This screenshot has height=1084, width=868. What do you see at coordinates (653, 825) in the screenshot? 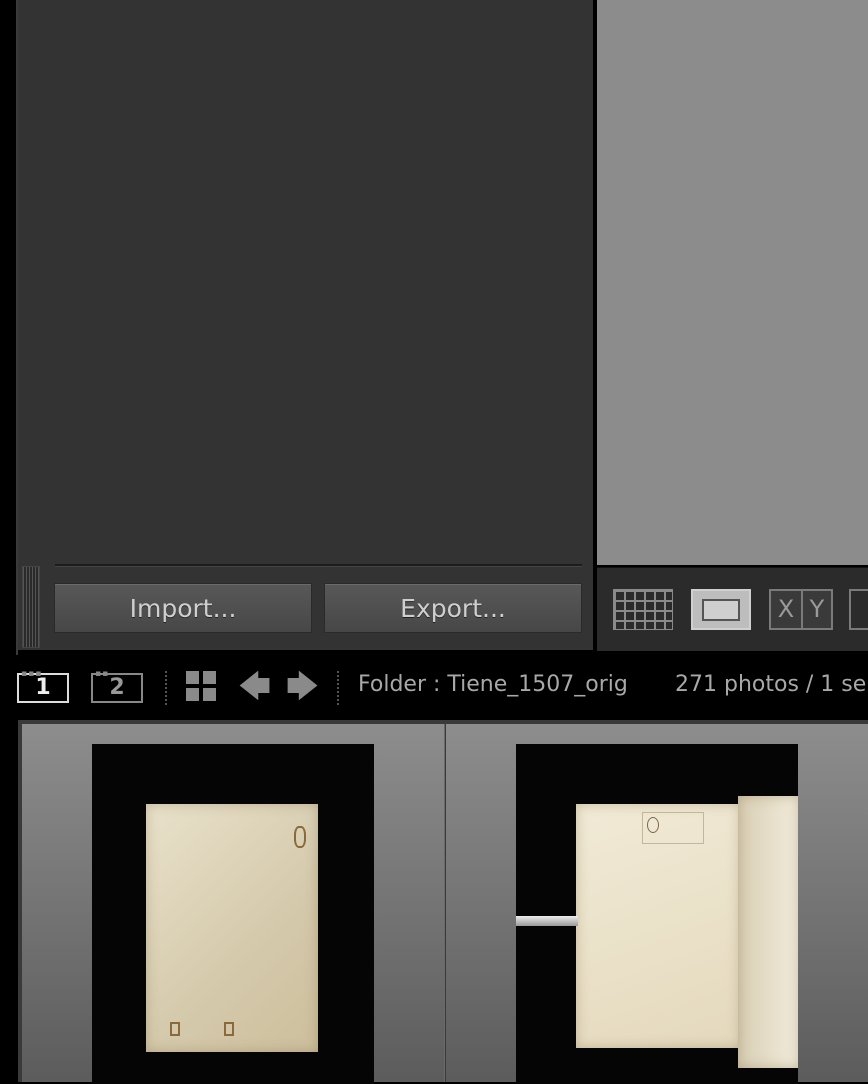
I see `seal-icon` at bounding box center [653, 825].